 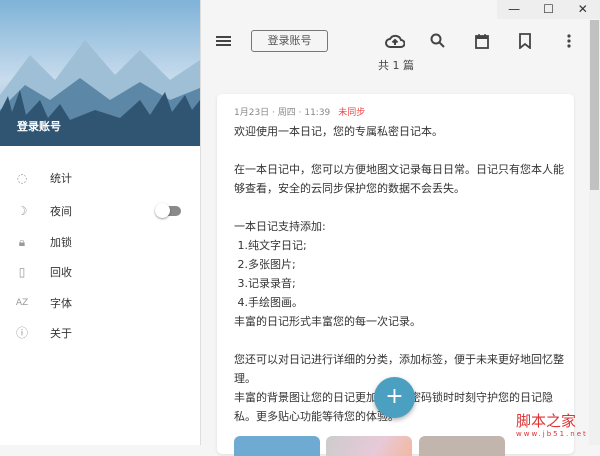 What do you see at coordinates (594, 232) in the screenshot?
I see `scrollbar` at bounding box center [594, 232].